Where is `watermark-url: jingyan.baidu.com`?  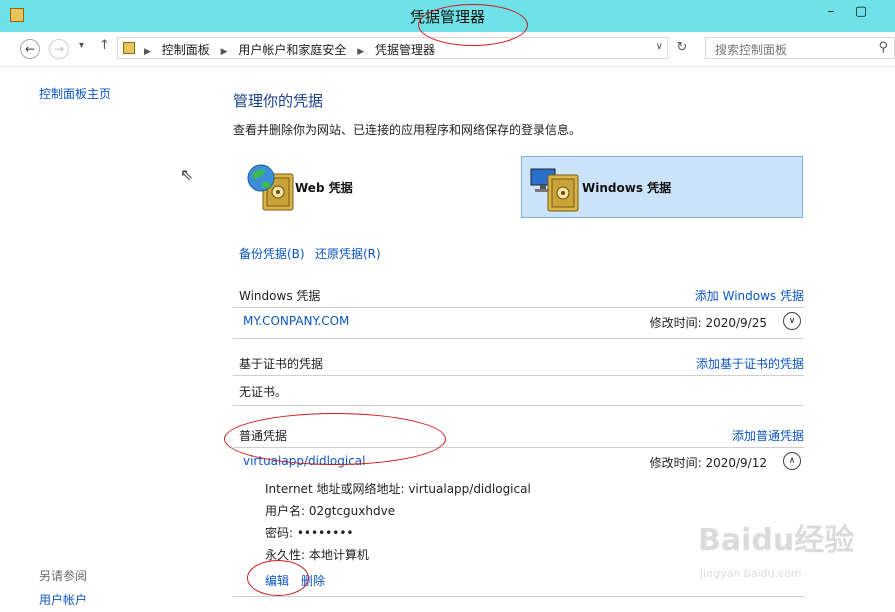
watermark-url: jingyan.baidu.com is located at coordinates (751, 573).